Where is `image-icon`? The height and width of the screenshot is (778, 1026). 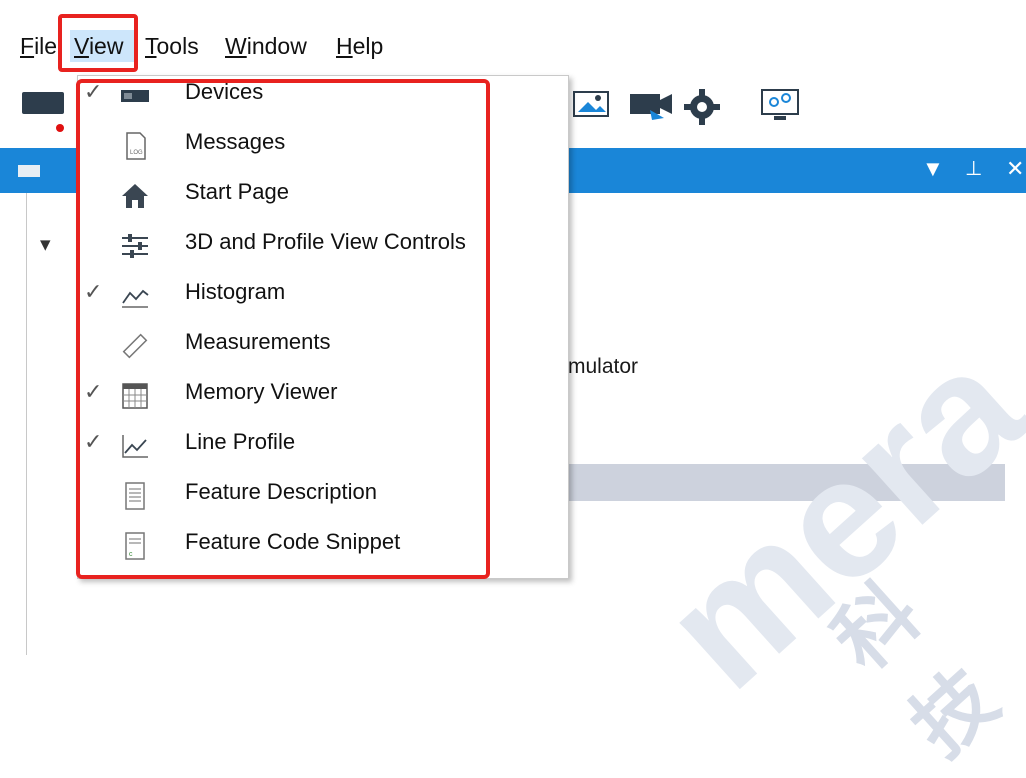
image-icon is located at coordinates (592, 104).